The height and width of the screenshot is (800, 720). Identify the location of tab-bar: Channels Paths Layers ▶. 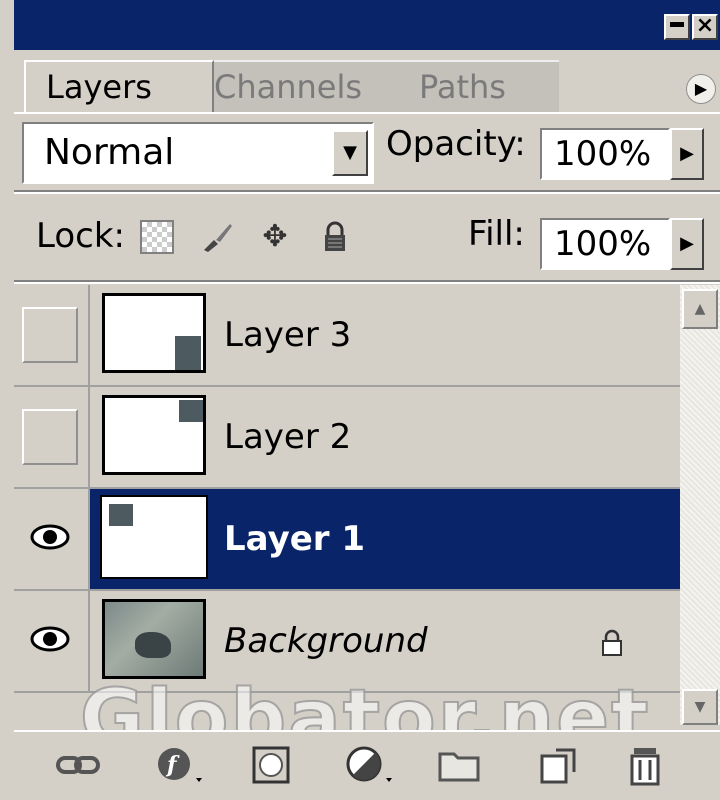
(367, 82).